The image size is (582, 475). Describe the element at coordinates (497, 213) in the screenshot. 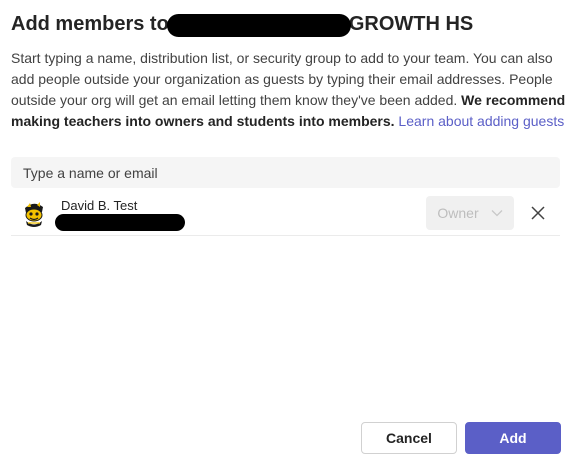

I see `chevron-down-icon` at that location.